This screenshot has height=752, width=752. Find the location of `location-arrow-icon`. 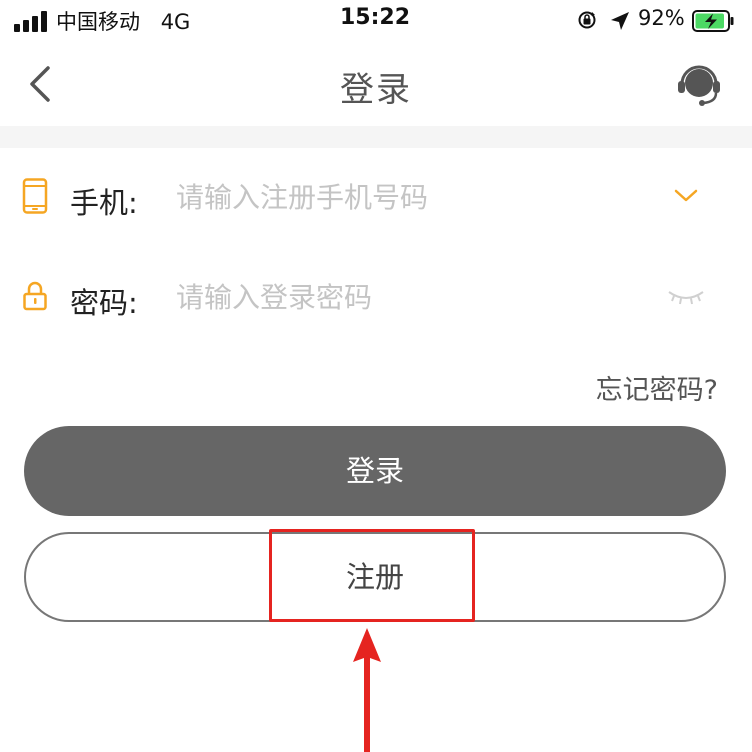

location-arrow-icon is located at coordinates (620, 21).